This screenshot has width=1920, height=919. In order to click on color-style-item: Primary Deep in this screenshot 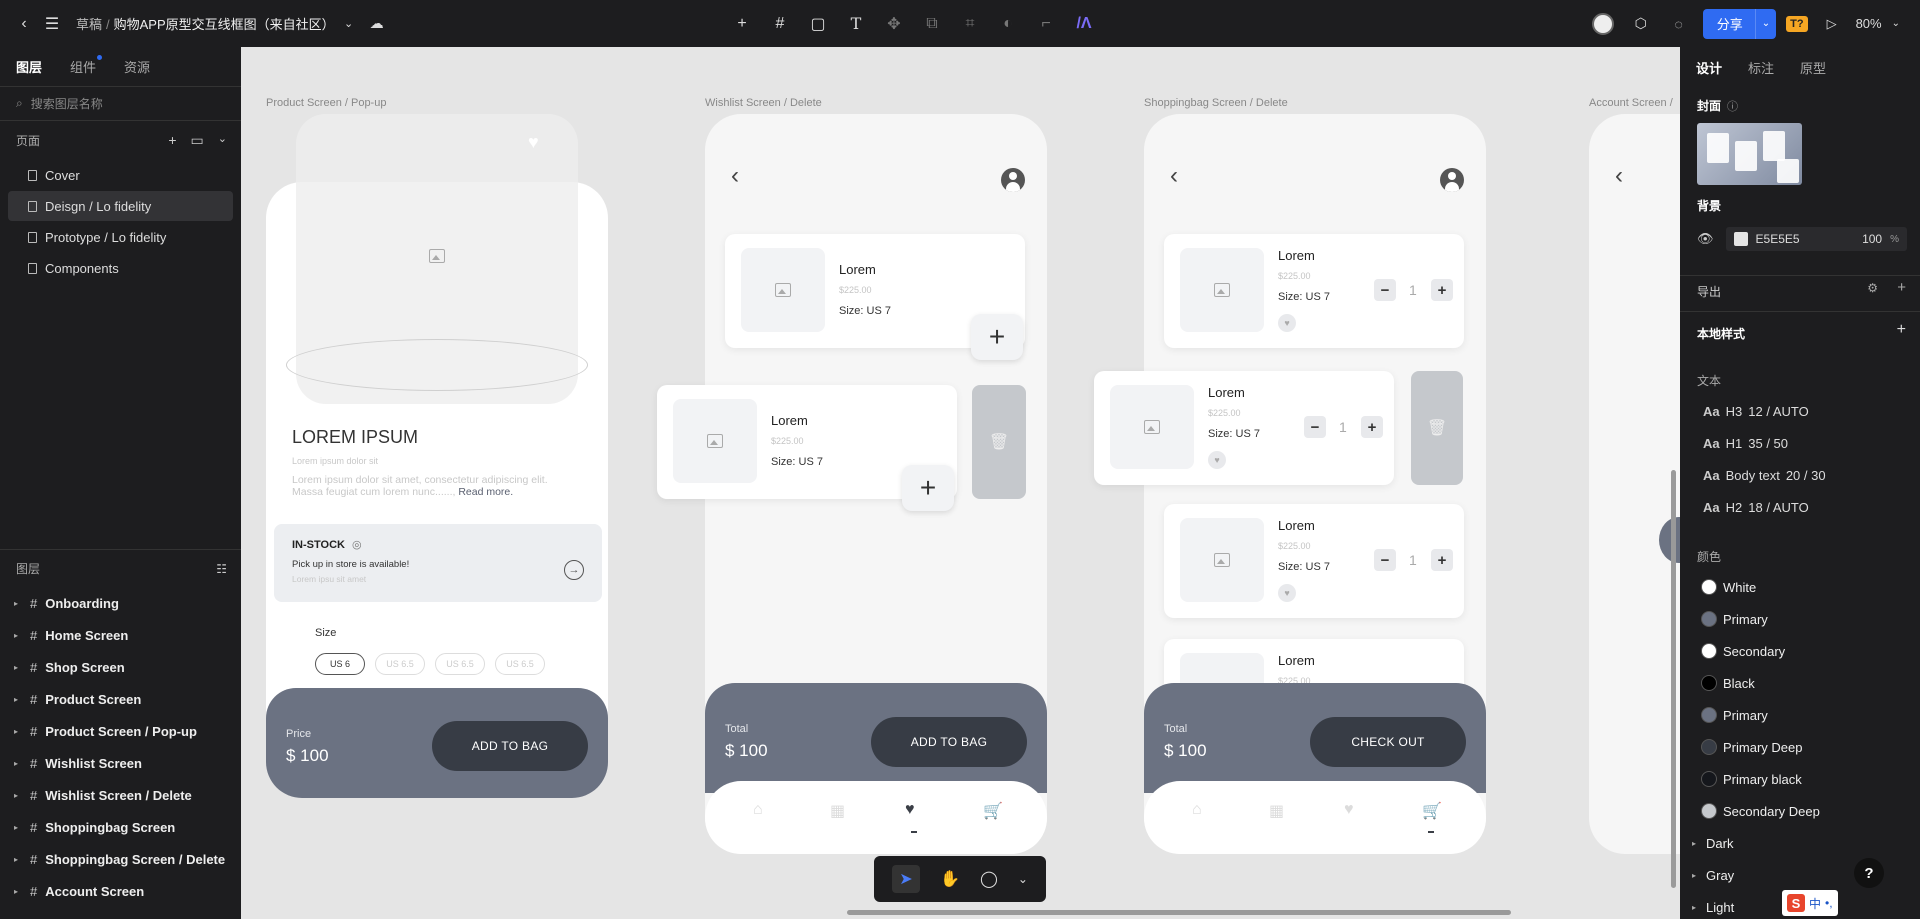, I will do `click(1751, 747)`.